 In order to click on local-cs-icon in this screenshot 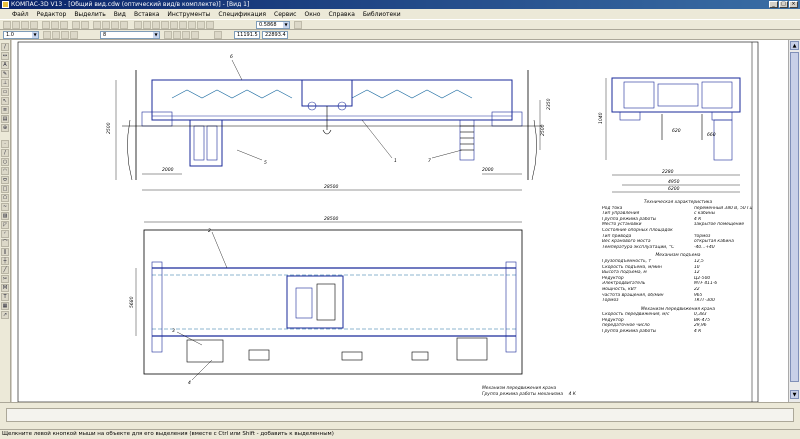, I will do `click(186, 35)`.